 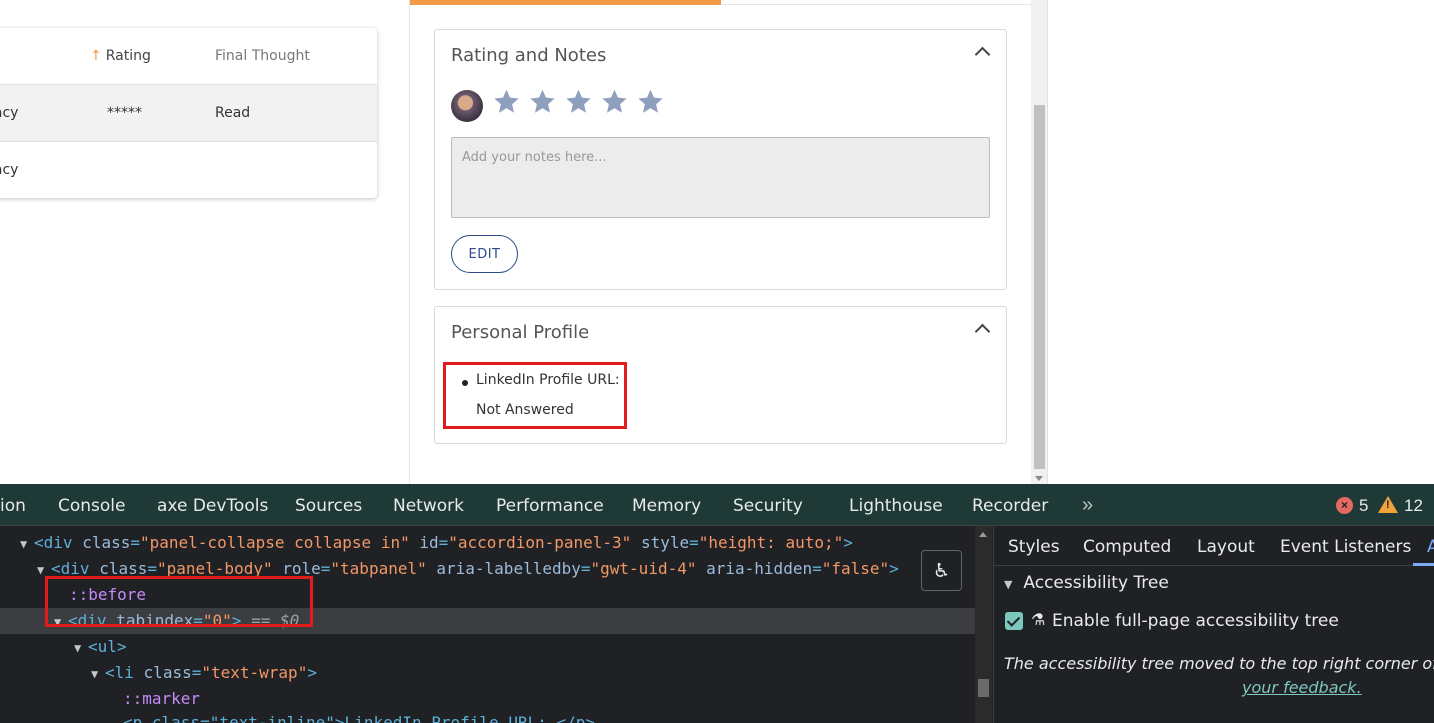 I want to click on table-row: lacy ***** Read, so click(x=188, y=113).